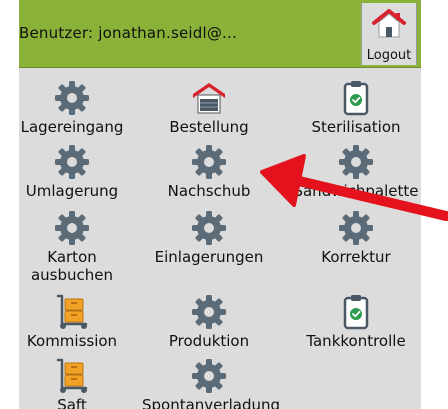 This screenshot has height=409, width=448. Describe the element at coordinates (209, 341) in the screenshot. I see `menu-item-label: Produktion` at that location.